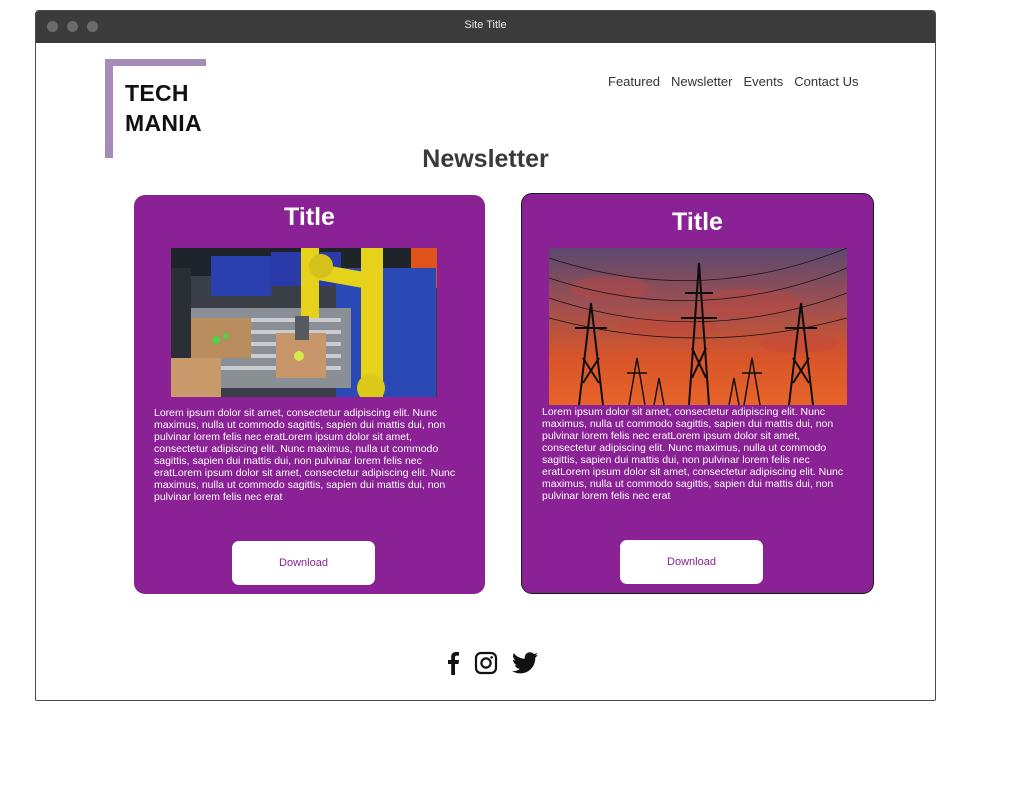 This screenshot has height=800, width=1015. What do you see at coordinates (826, 81) in the screenshot?
I see `nav-item-contact-us: Contact Us` at bounding box center [826, 81].